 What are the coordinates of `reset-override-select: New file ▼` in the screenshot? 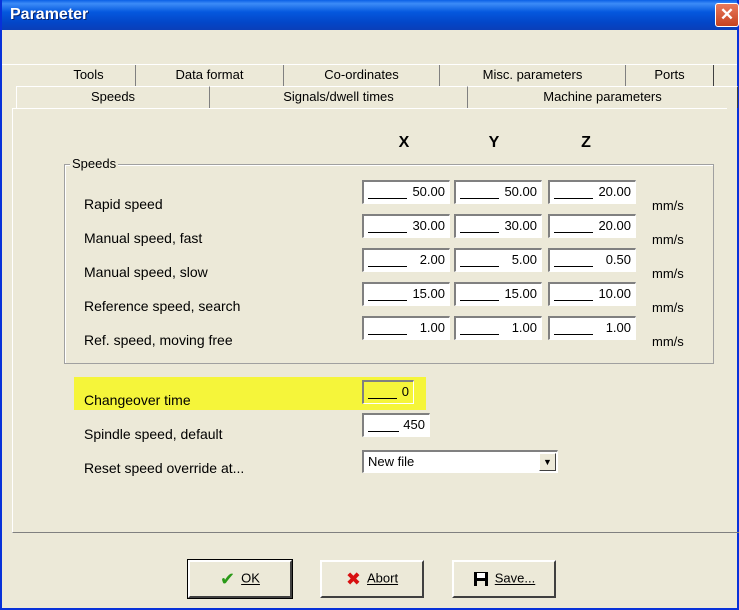 It's located at (460, 461).